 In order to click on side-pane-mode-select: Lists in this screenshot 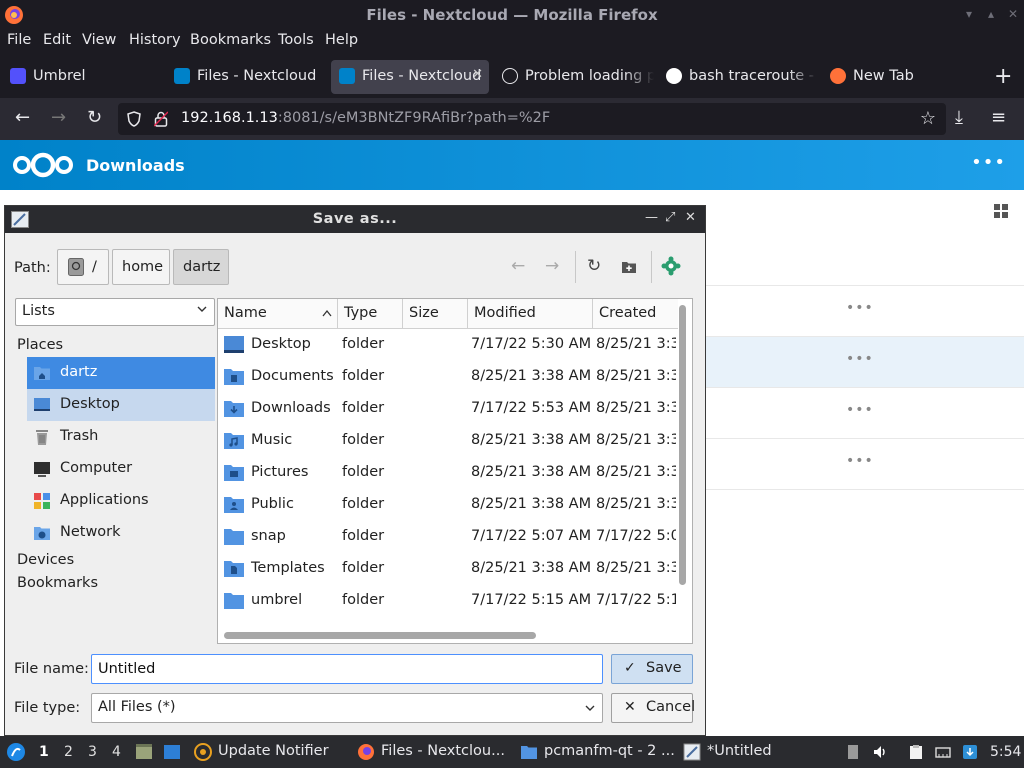, I will do `click(115, 312)`.